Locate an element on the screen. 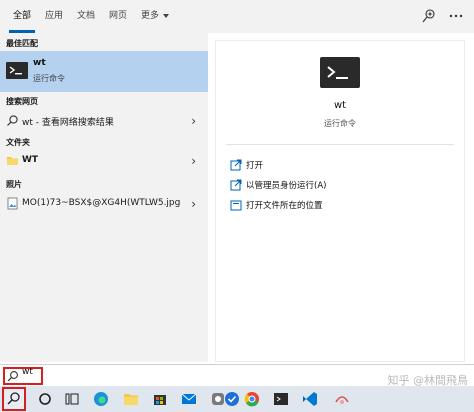  edge-icon is located at coordinates (101, 399).